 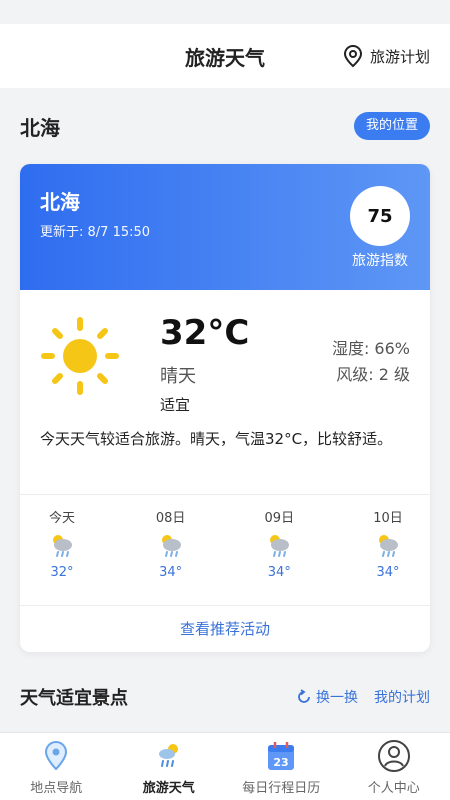 What do you see at coordinates (391, 126) in the screenshot?
I see `my-location-button: 我的位置` at bounding box center [391, 126].